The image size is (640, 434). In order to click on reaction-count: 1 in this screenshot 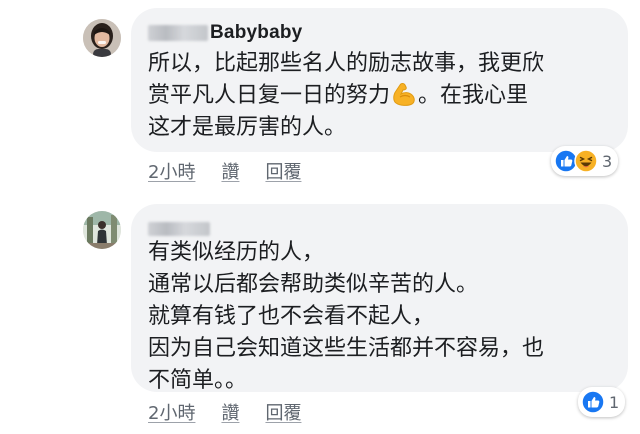, I will do `click(614, 402)`.